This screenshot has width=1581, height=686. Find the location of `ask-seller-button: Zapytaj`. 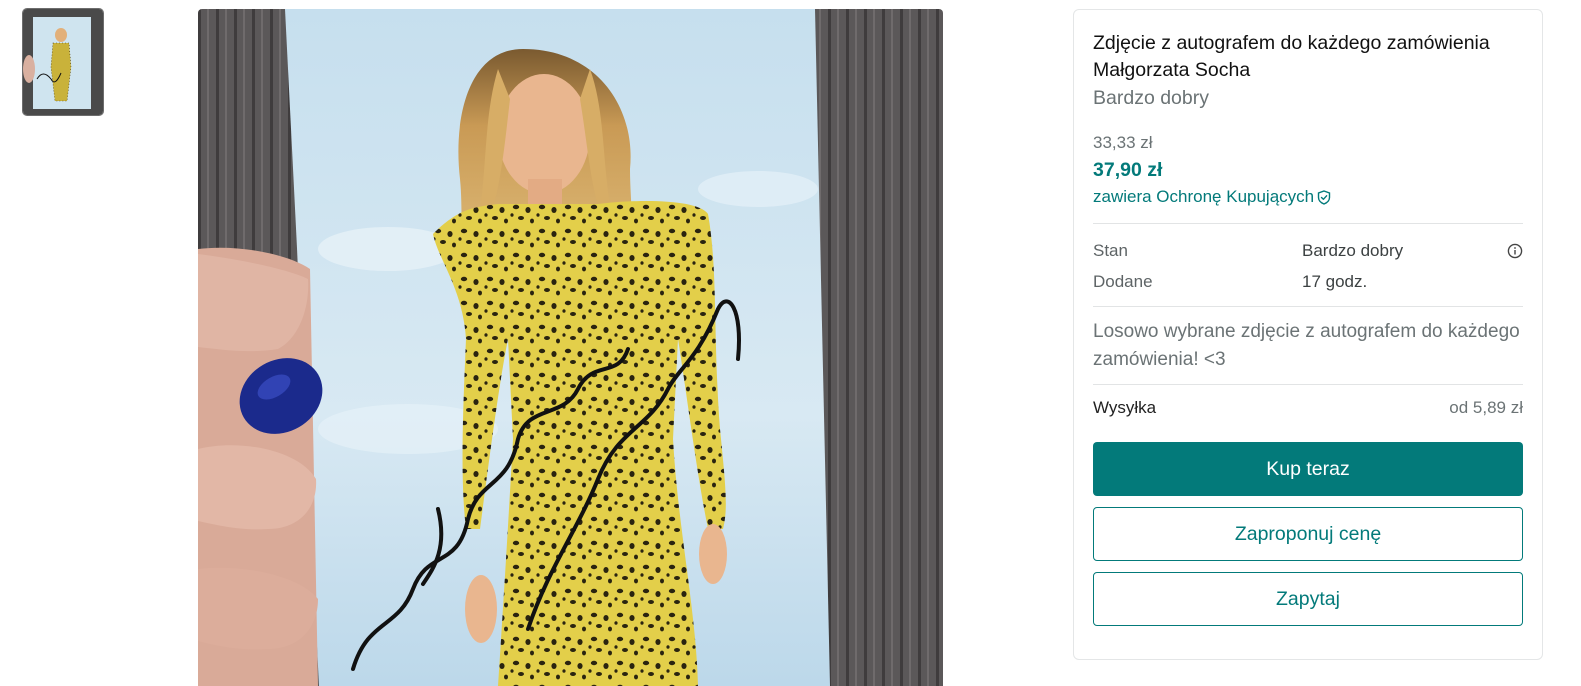

ask-seller-button: Zapytaj is located at coordinates (1308, 599).